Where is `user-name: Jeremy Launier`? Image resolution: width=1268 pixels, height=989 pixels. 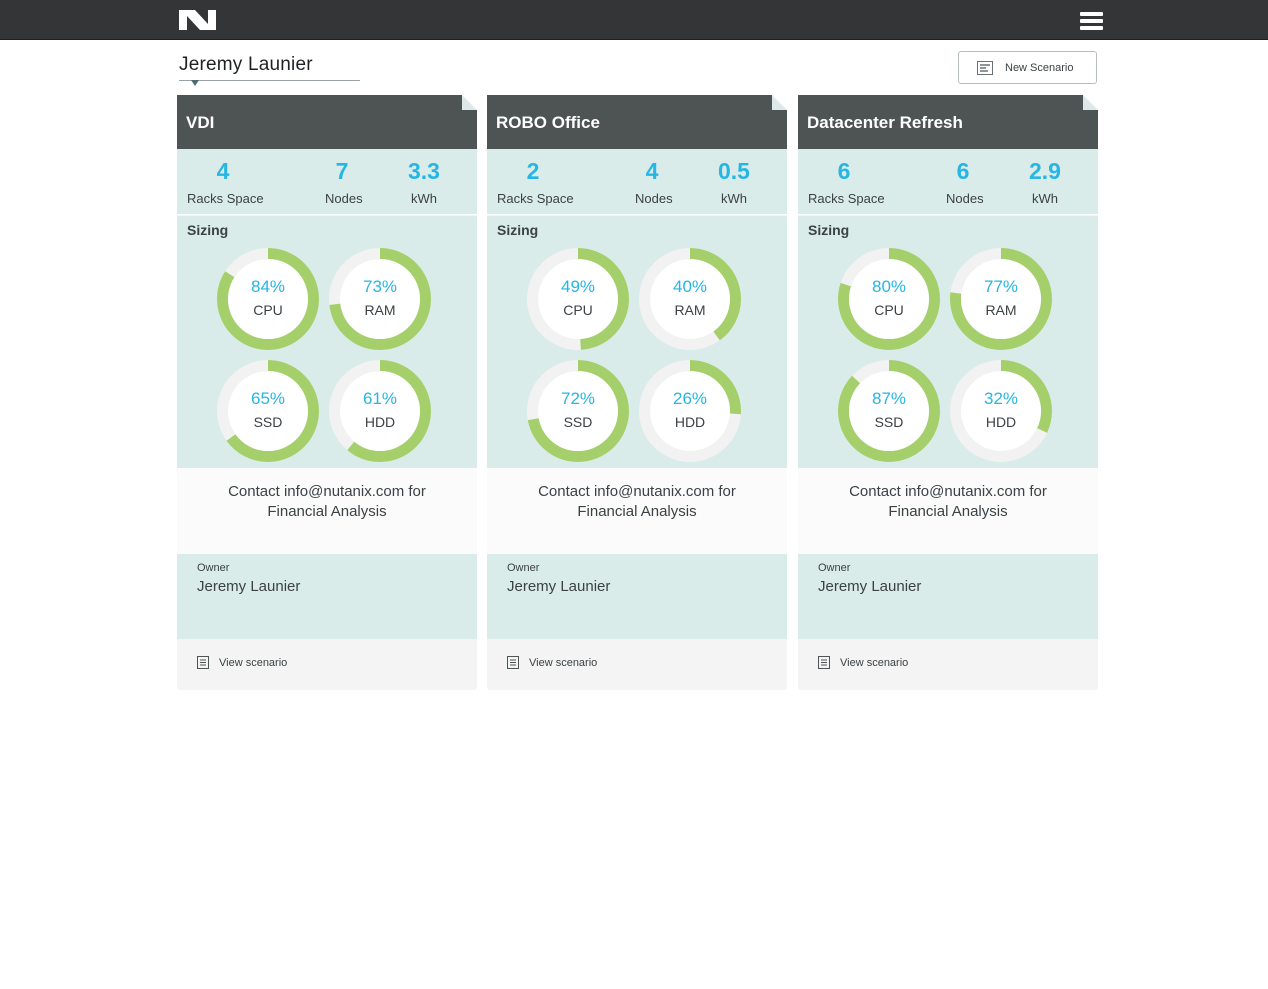 user-name: Jeremy Launier is located at coordinates (246, 64).